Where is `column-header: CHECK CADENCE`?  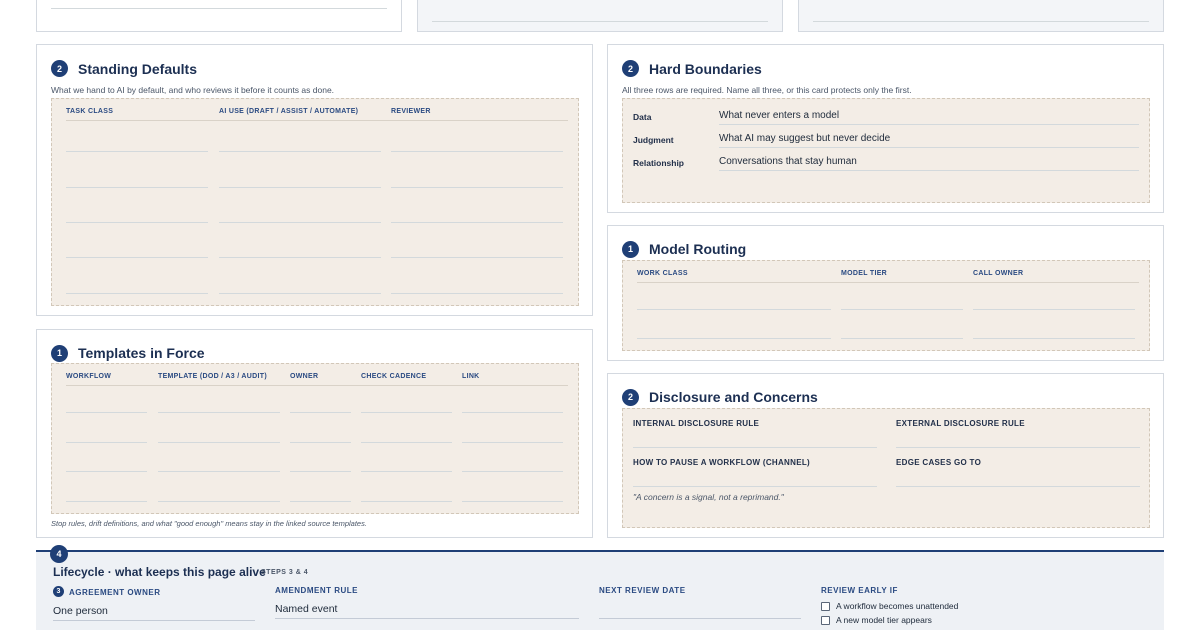
column-header: CHECK CADENCE is located at coordinates (394, 376).